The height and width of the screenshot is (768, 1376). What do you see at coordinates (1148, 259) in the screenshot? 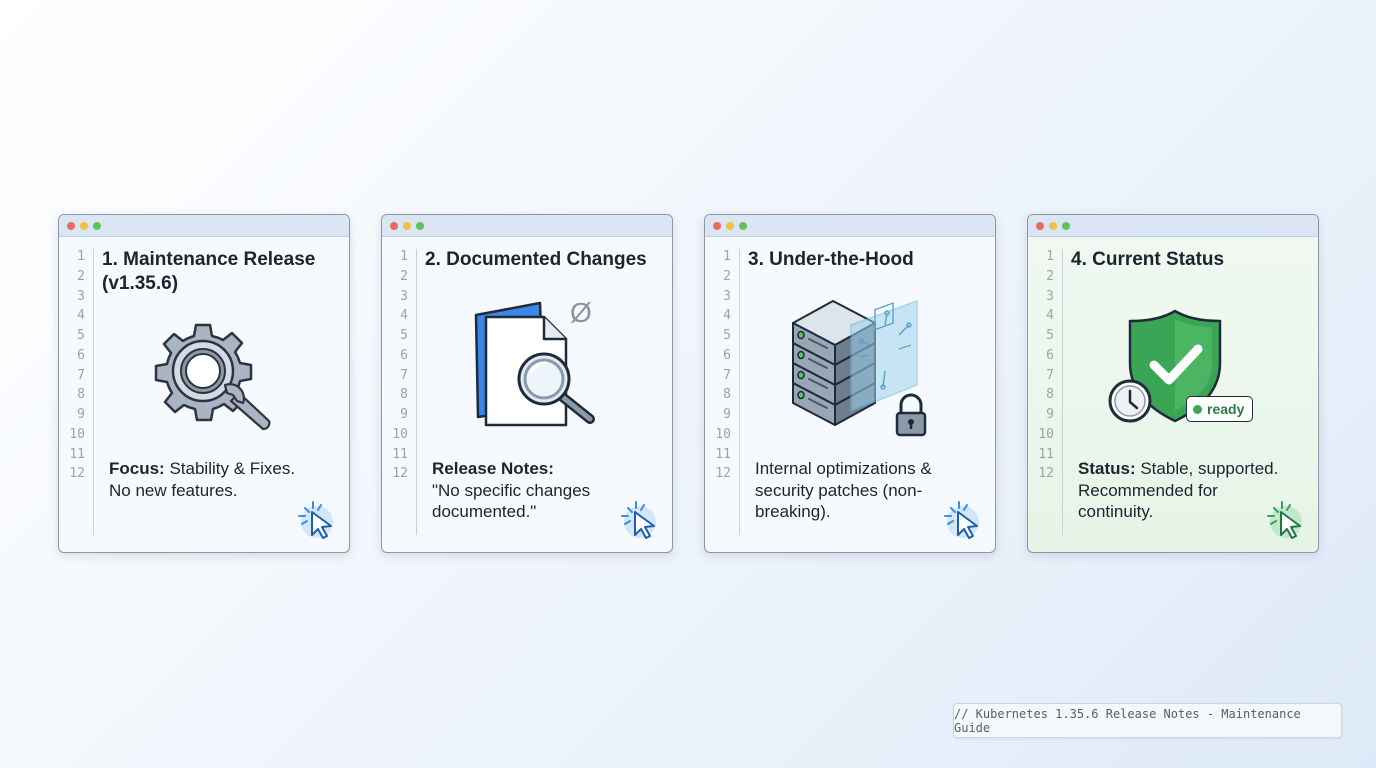
I see `card-title: 4. Current Status` at bounding box center [1148, 259].